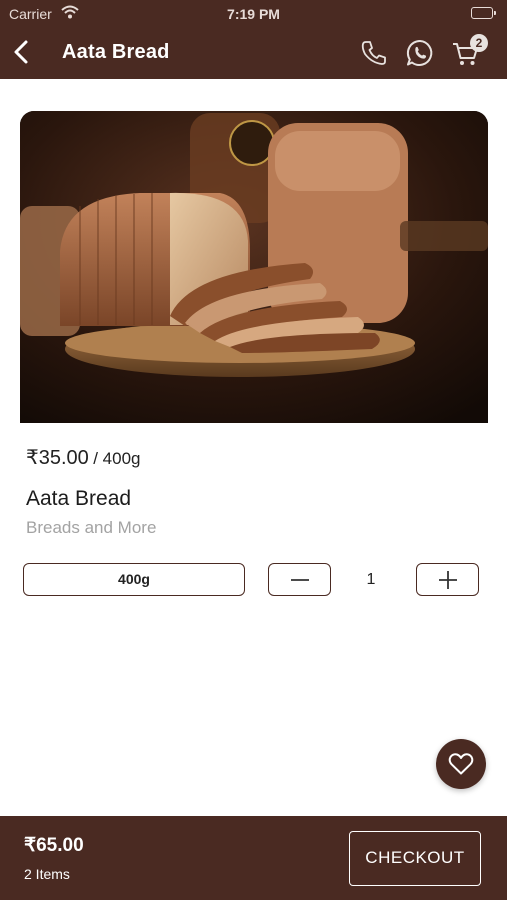  What do you see at coordinates (253, 858) in the screenshot?
I see `cart-summary-bar: ₹65.00 2 Items CHECKOUT` at bounding box center [253, 858].